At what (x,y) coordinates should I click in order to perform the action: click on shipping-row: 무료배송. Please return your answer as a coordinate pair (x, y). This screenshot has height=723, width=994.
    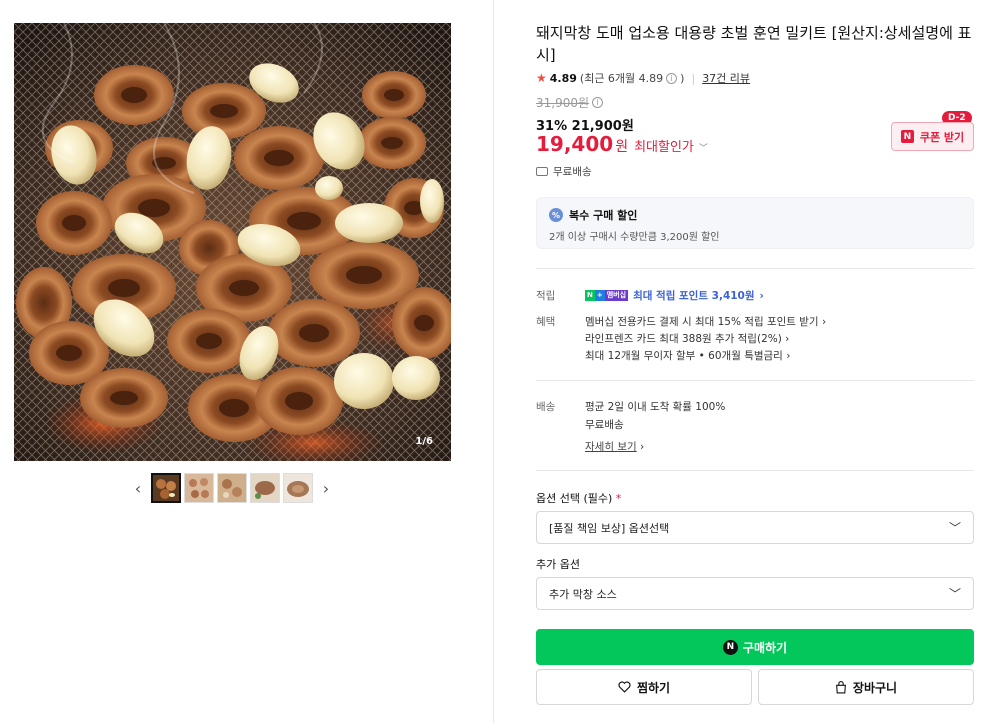
    Looking at the image, I should click on (564, 171).